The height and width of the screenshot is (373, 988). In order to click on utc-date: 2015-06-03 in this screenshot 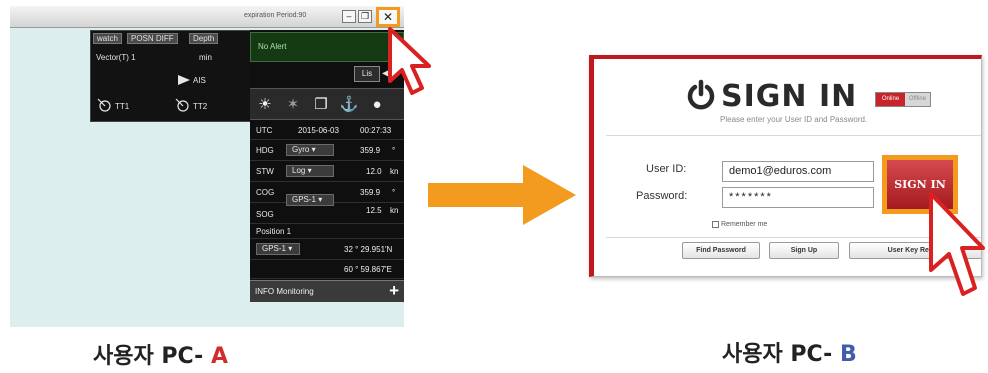, I will do `click(318, 130)`.